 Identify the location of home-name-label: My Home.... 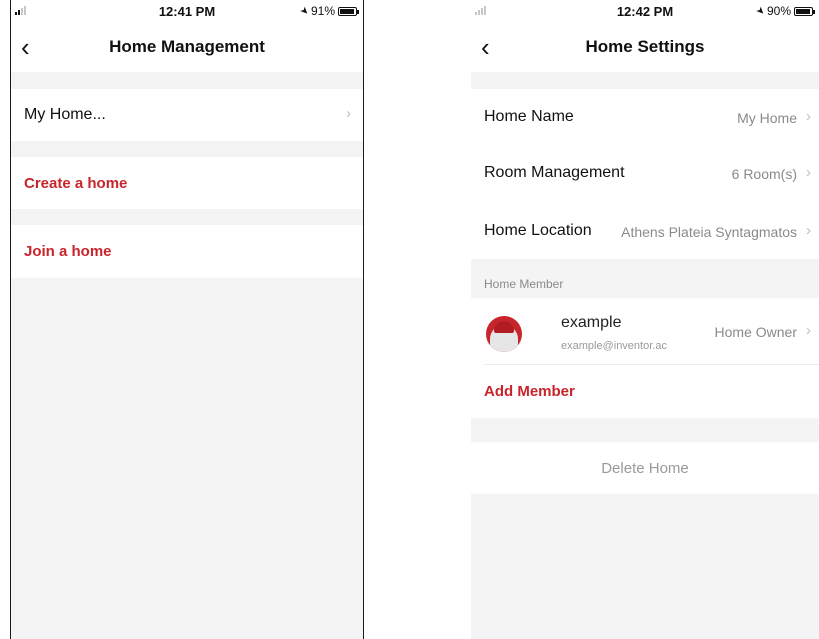
(65, 114).